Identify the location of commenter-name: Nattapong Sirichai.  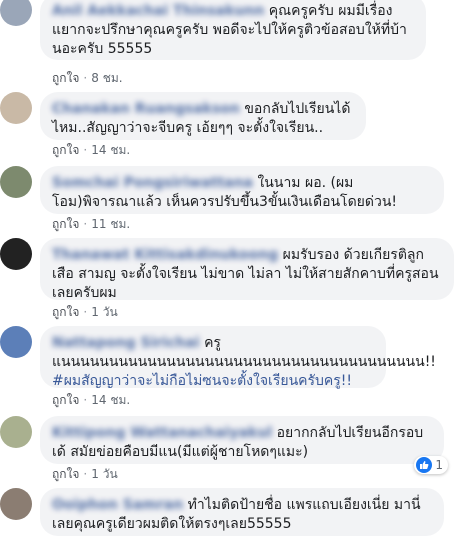
(126, 343).